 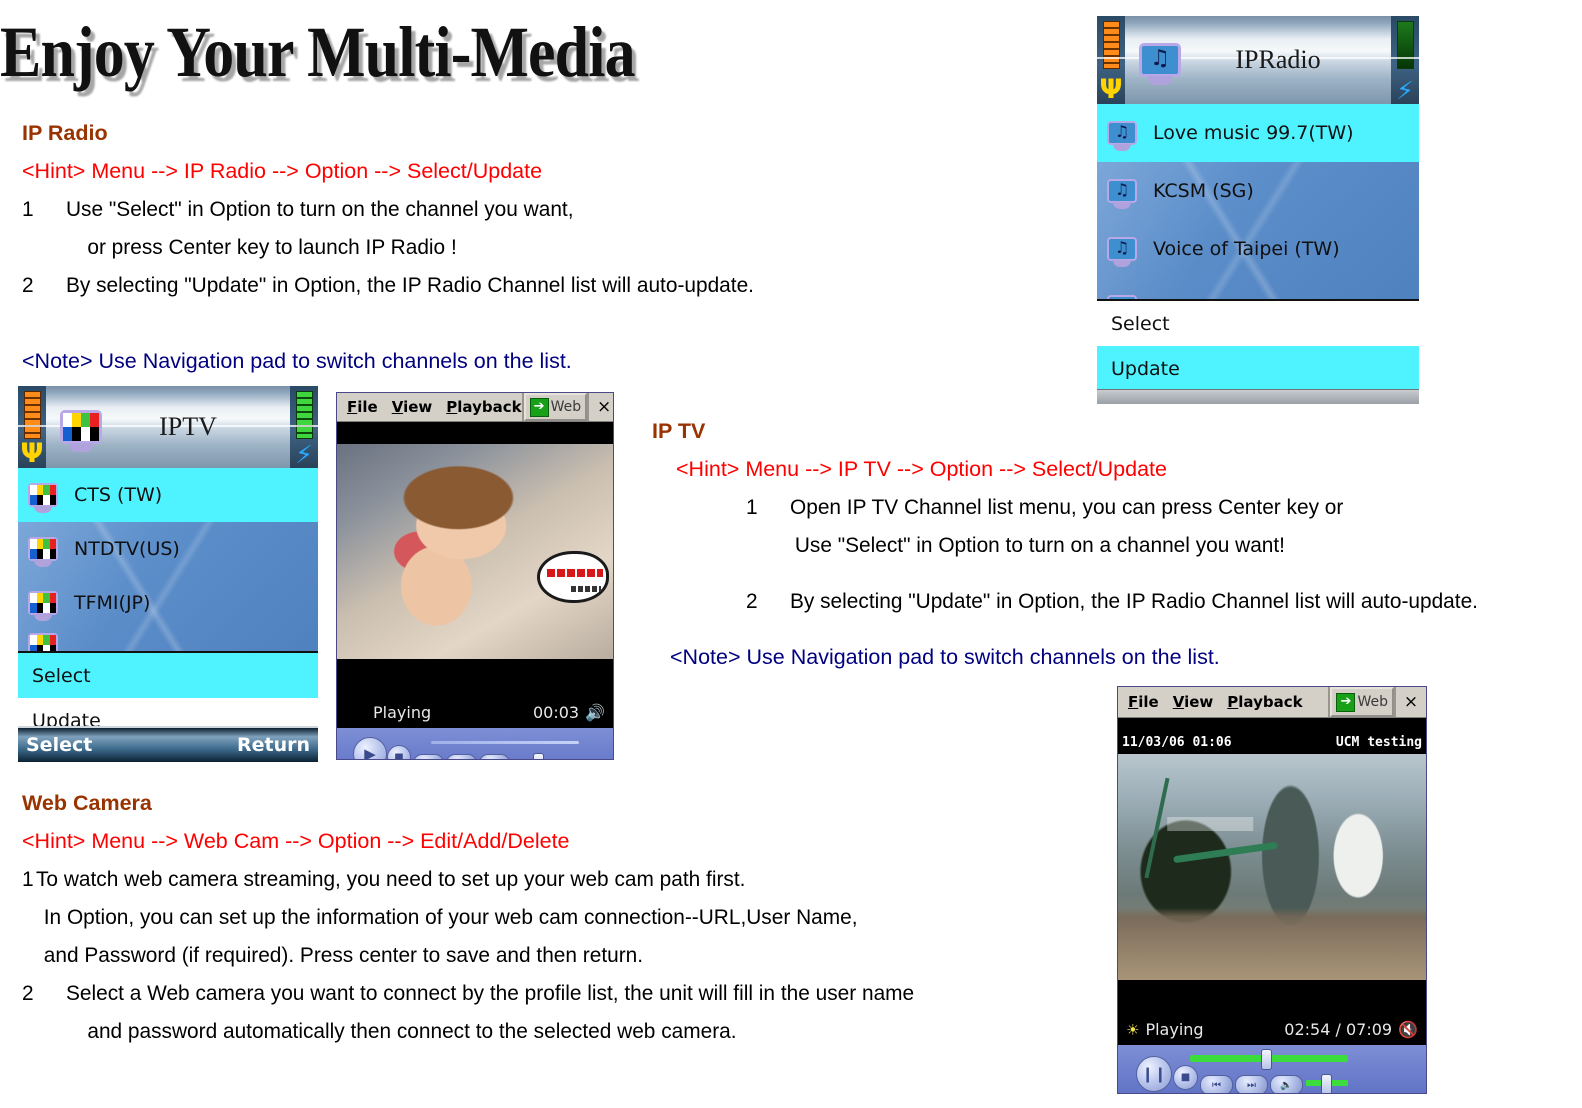 What do you see at coordinates (1210, 824) in the screenshot?
I see `video-text-overlay` at bounding box center [1210, 824].